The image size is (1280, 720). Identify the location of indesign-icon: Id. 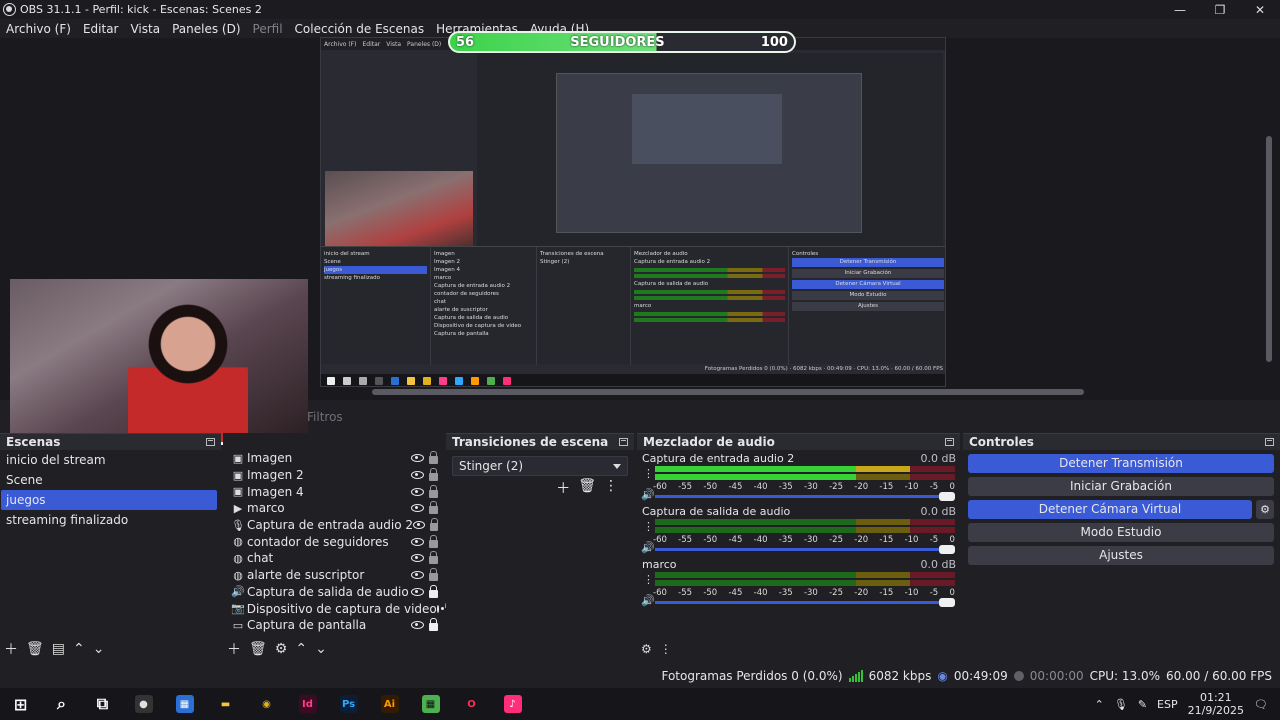
(307, 704).